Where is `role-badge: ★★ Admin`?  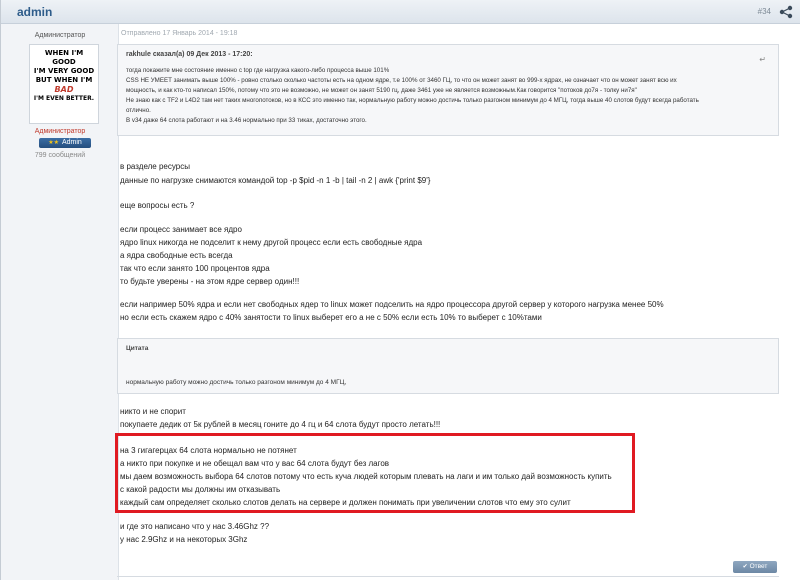
role-badge: ★★ Admin is located at coordinates (65, 143).